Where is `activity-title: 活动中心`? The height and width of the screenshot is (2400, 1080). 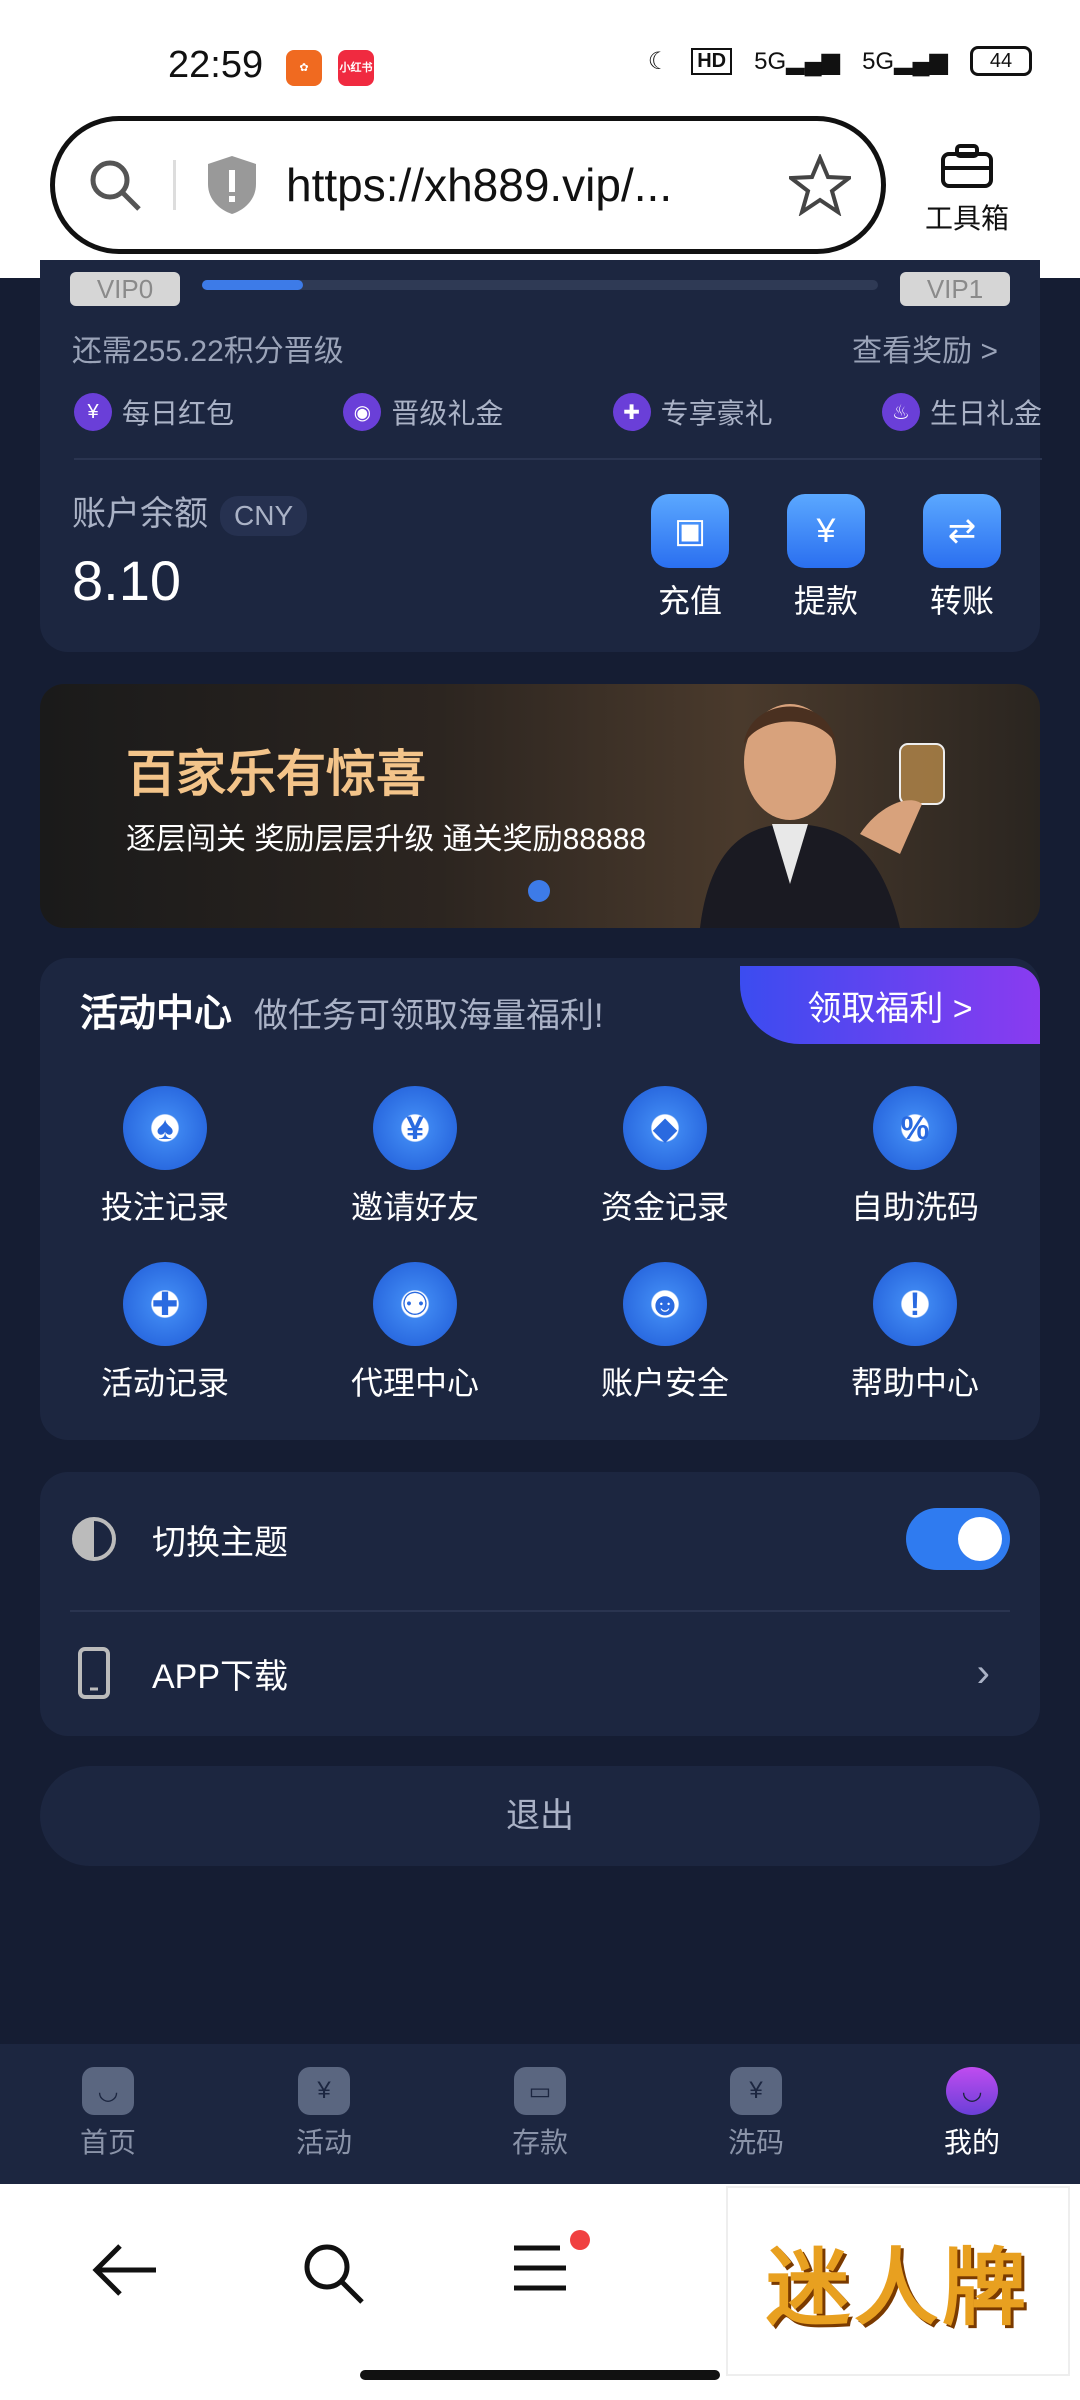
activity-title: 活动中心 is located at coordinates (156, 1012).